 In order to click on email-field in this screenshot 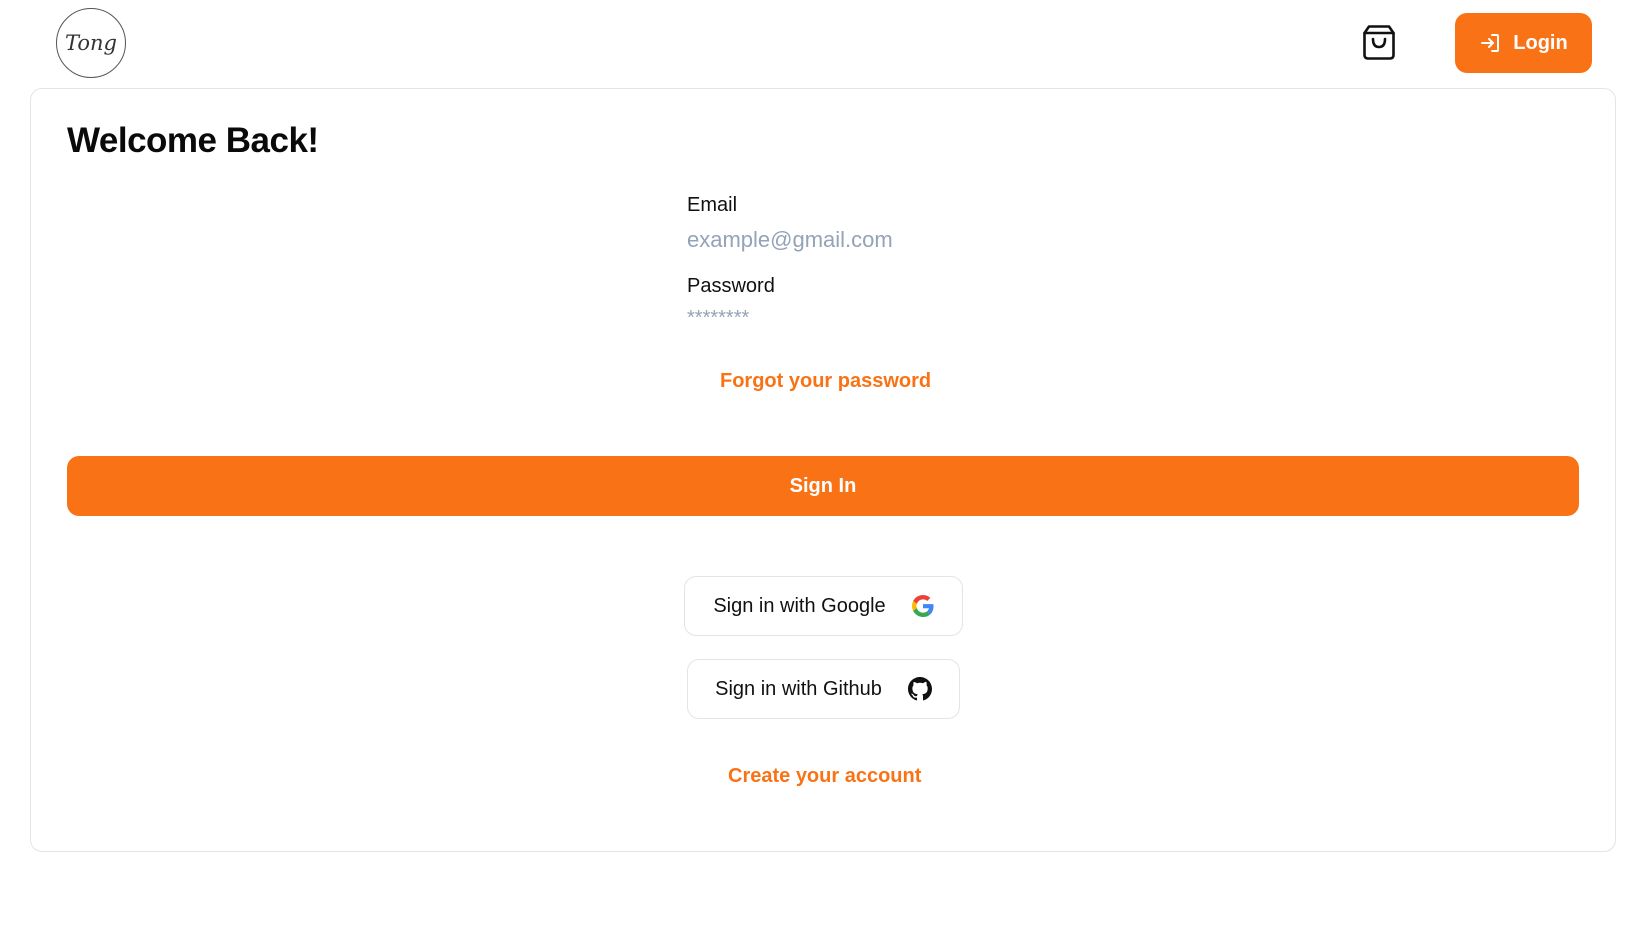, I will do `click(837, 240)`.